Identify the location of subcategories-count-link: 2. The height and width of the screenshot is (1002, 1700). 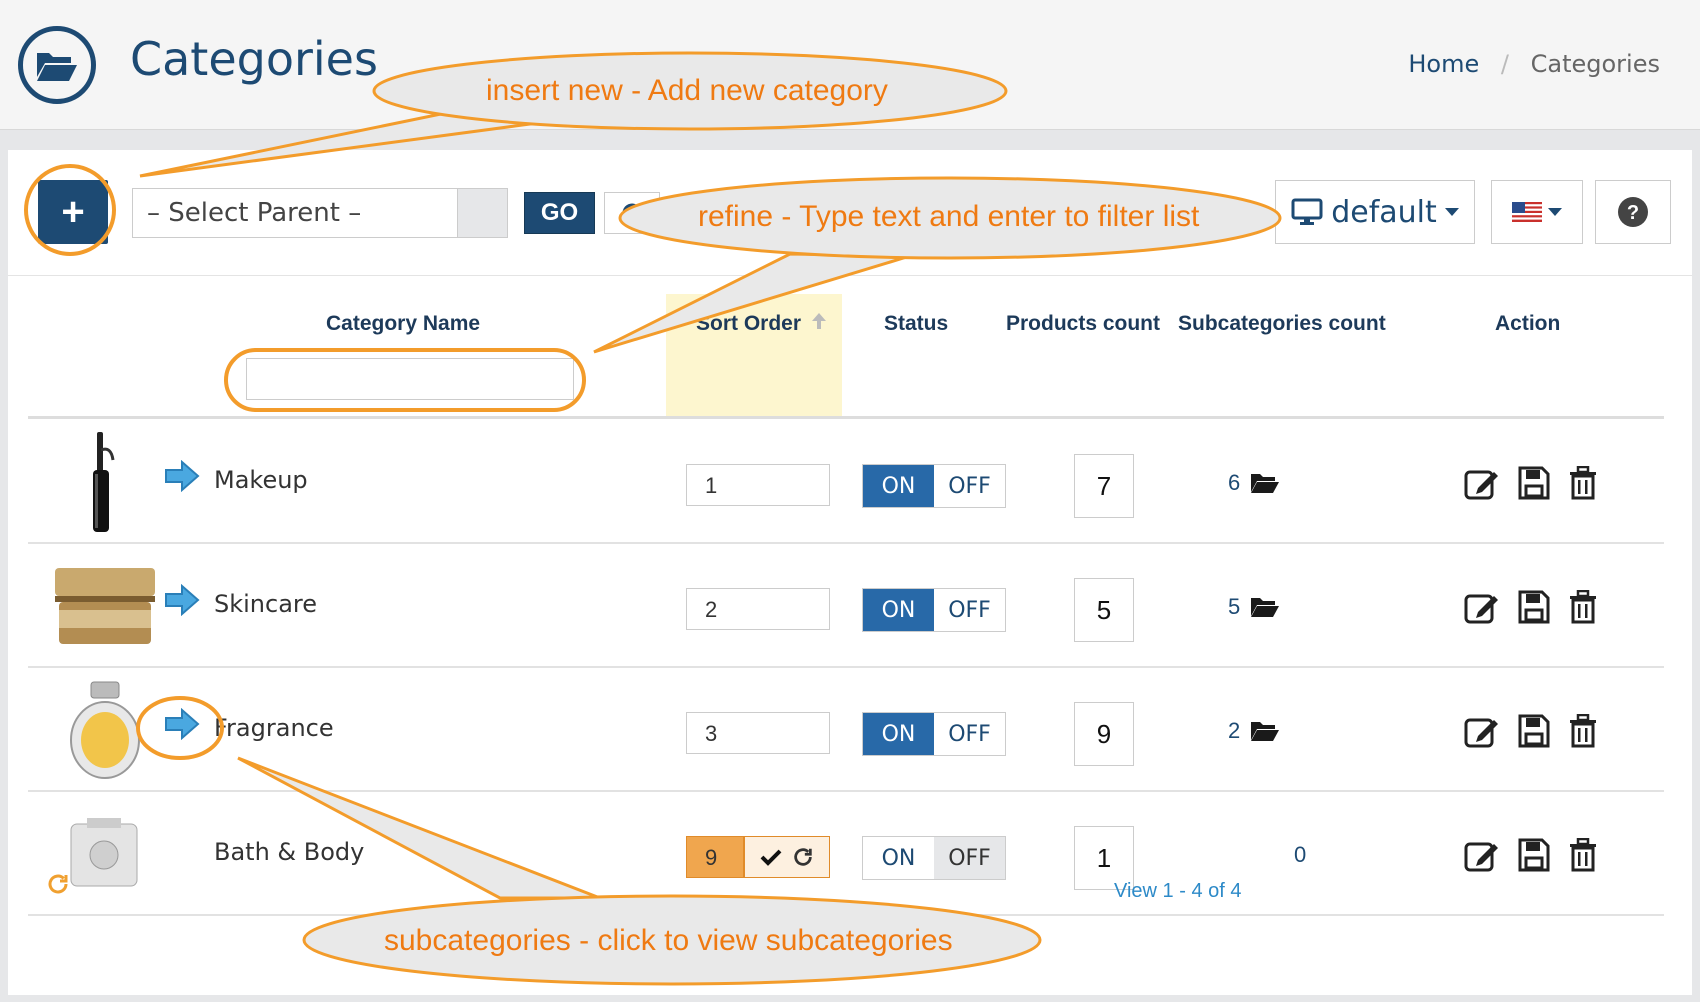
(1254, 731).